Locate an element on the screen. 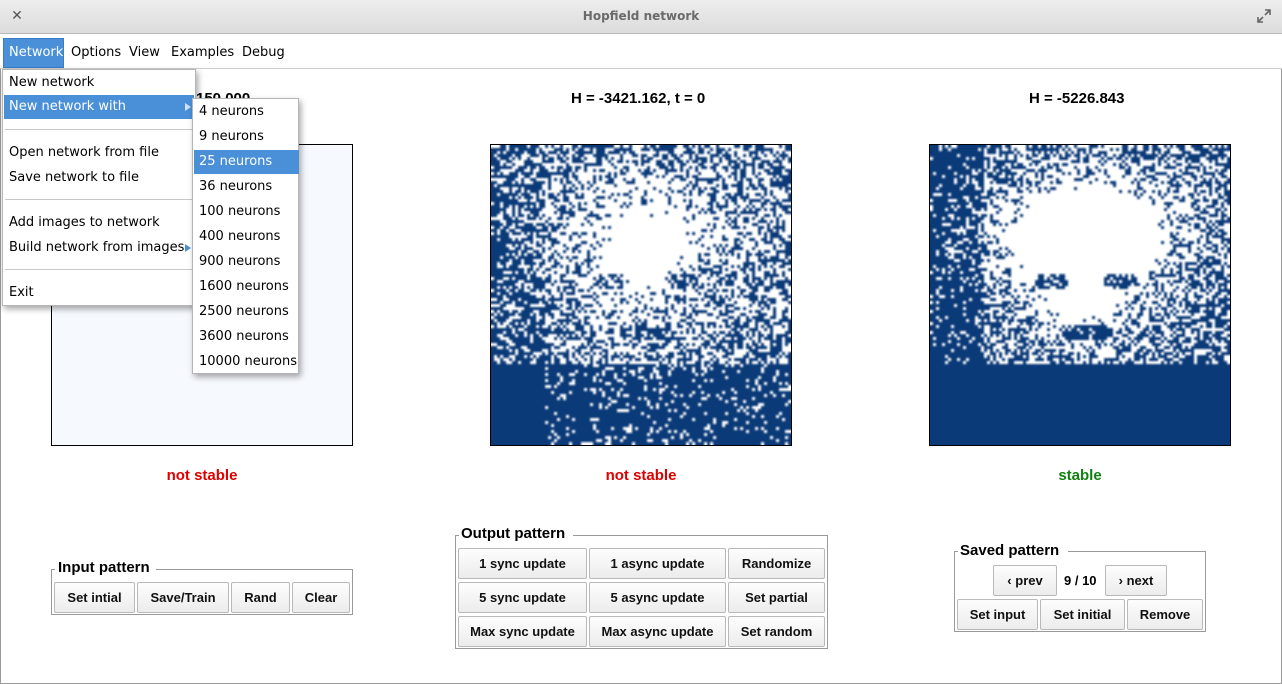 Image resolution: width=1282 pixels, height=684 pixels. one-sync-update-button: 1 sync update is located at coordinates (522, 563).